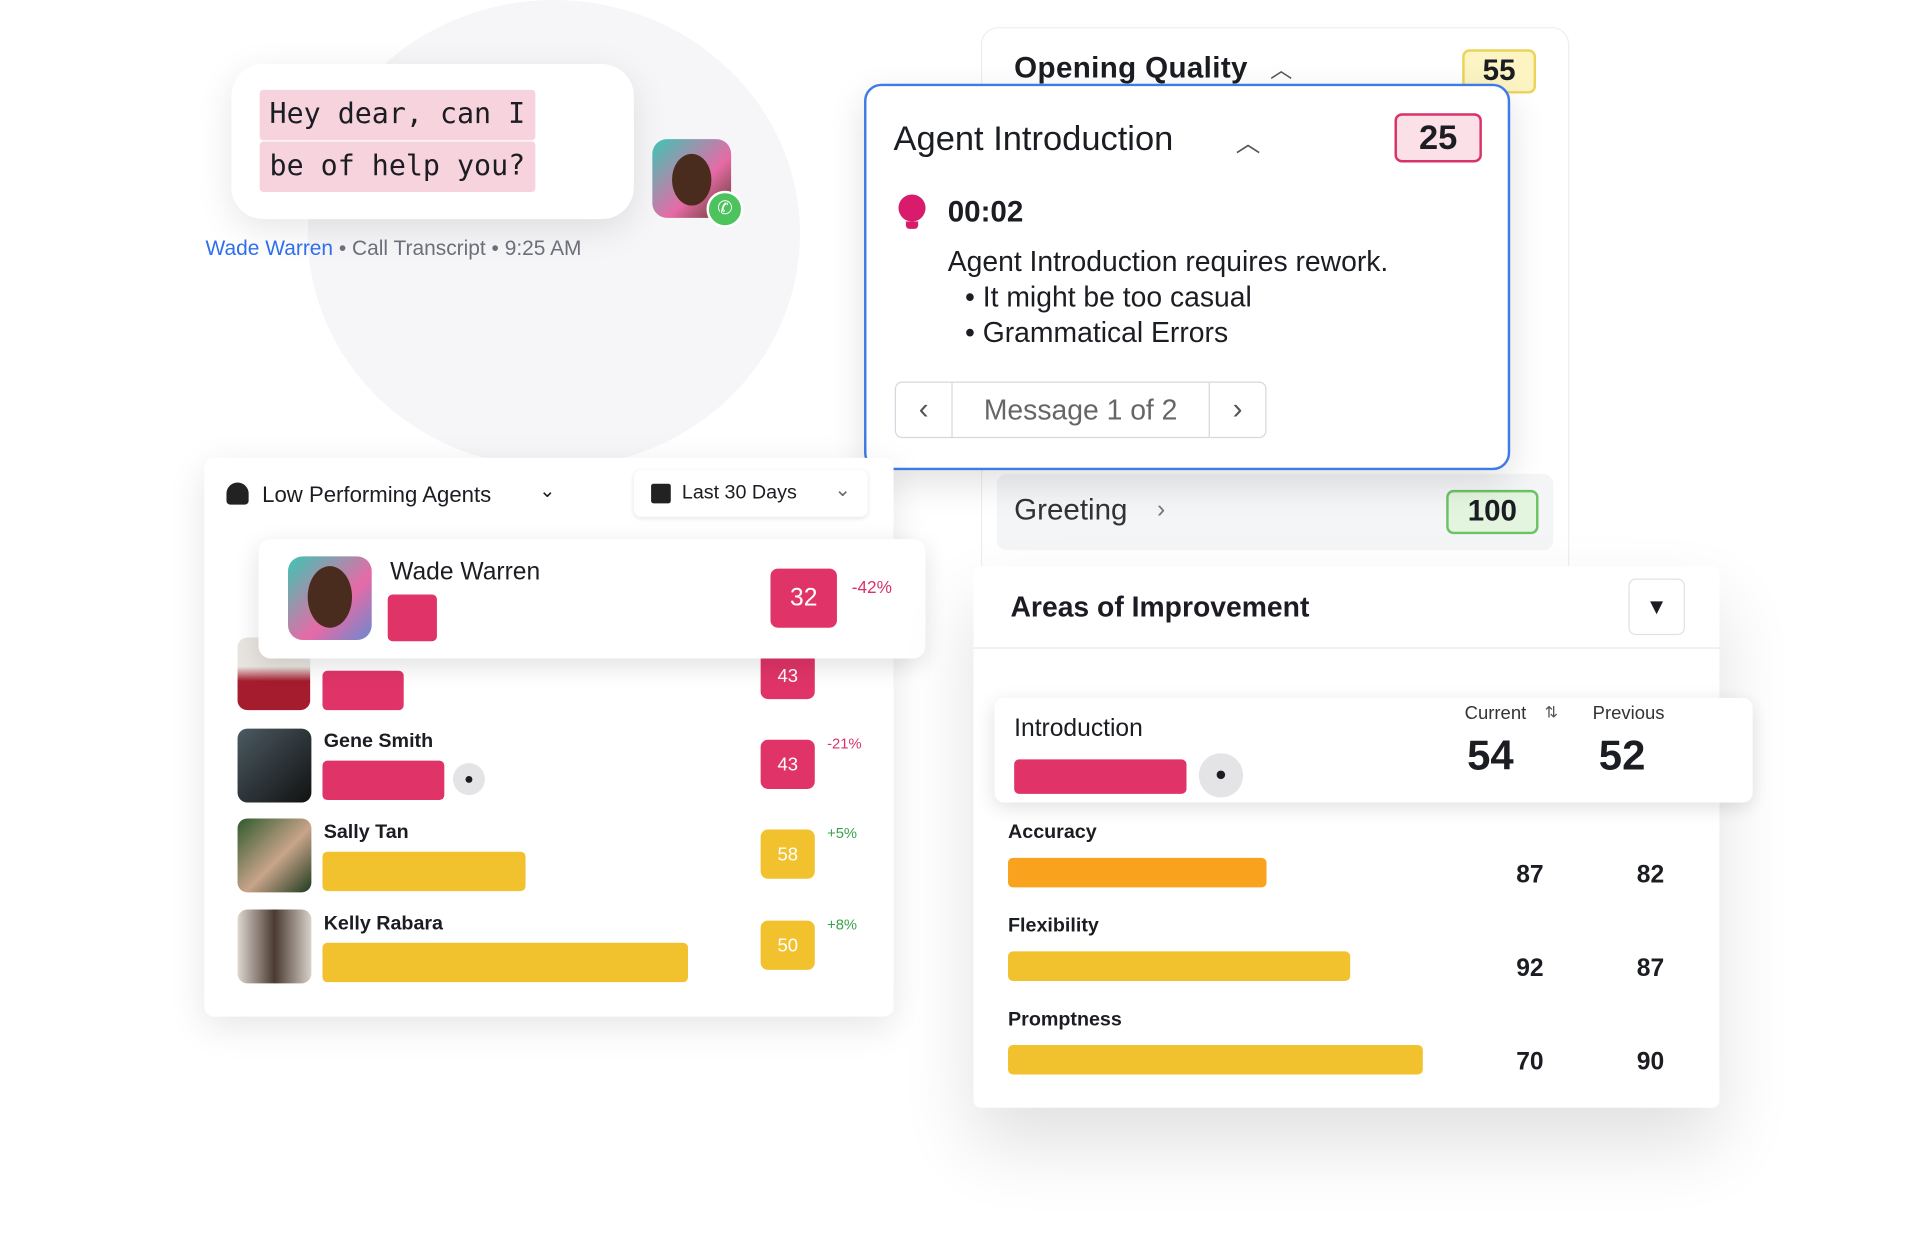 The height and width of the screenshot is (1260, 1920). I want to click on area-current: 70, so click(1530, 1062).